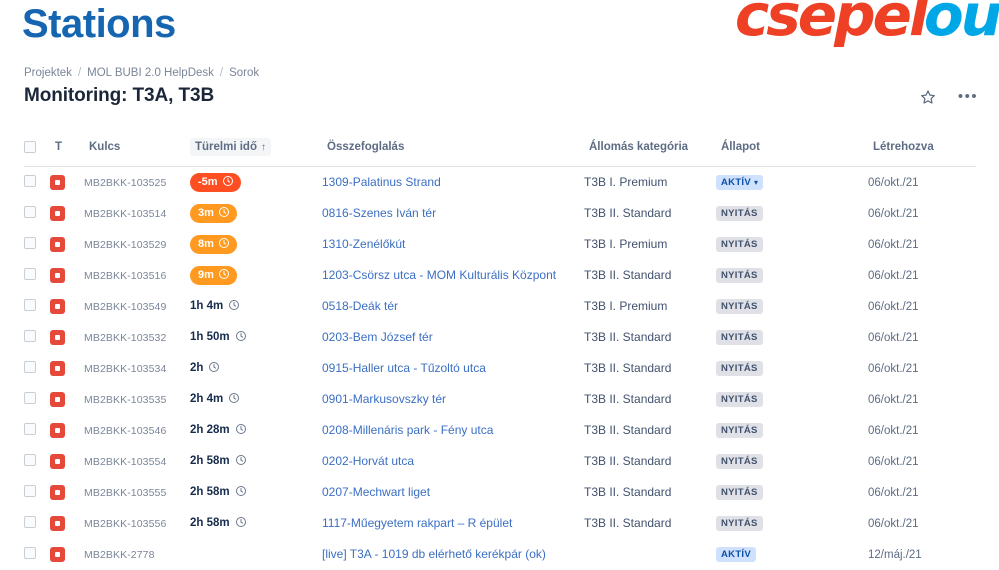 This screenshot has width=999, height=570. What do you see at coordinates (125, 245) in the screenshot?
I see `issue-key-link: MB2BKK-103529` at bounding box center [125, 245].